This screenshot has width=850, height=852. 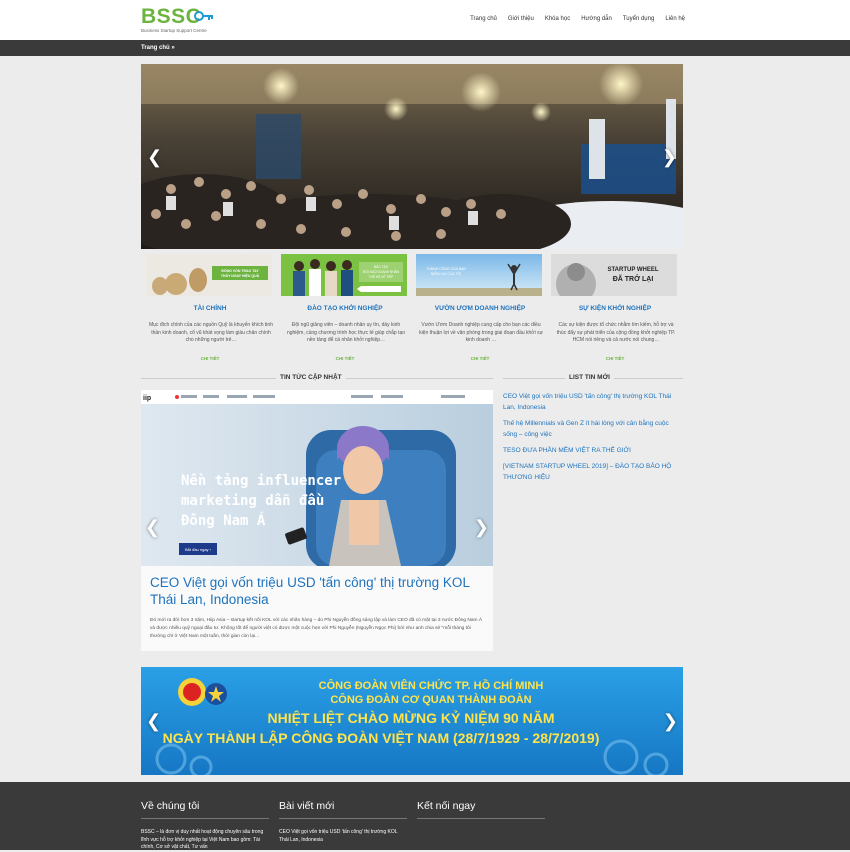 What do you see at coordinates (521, 19) in the screenshot?
I see `nav-about: Giới thiệu` at bounding box center [521, 19].